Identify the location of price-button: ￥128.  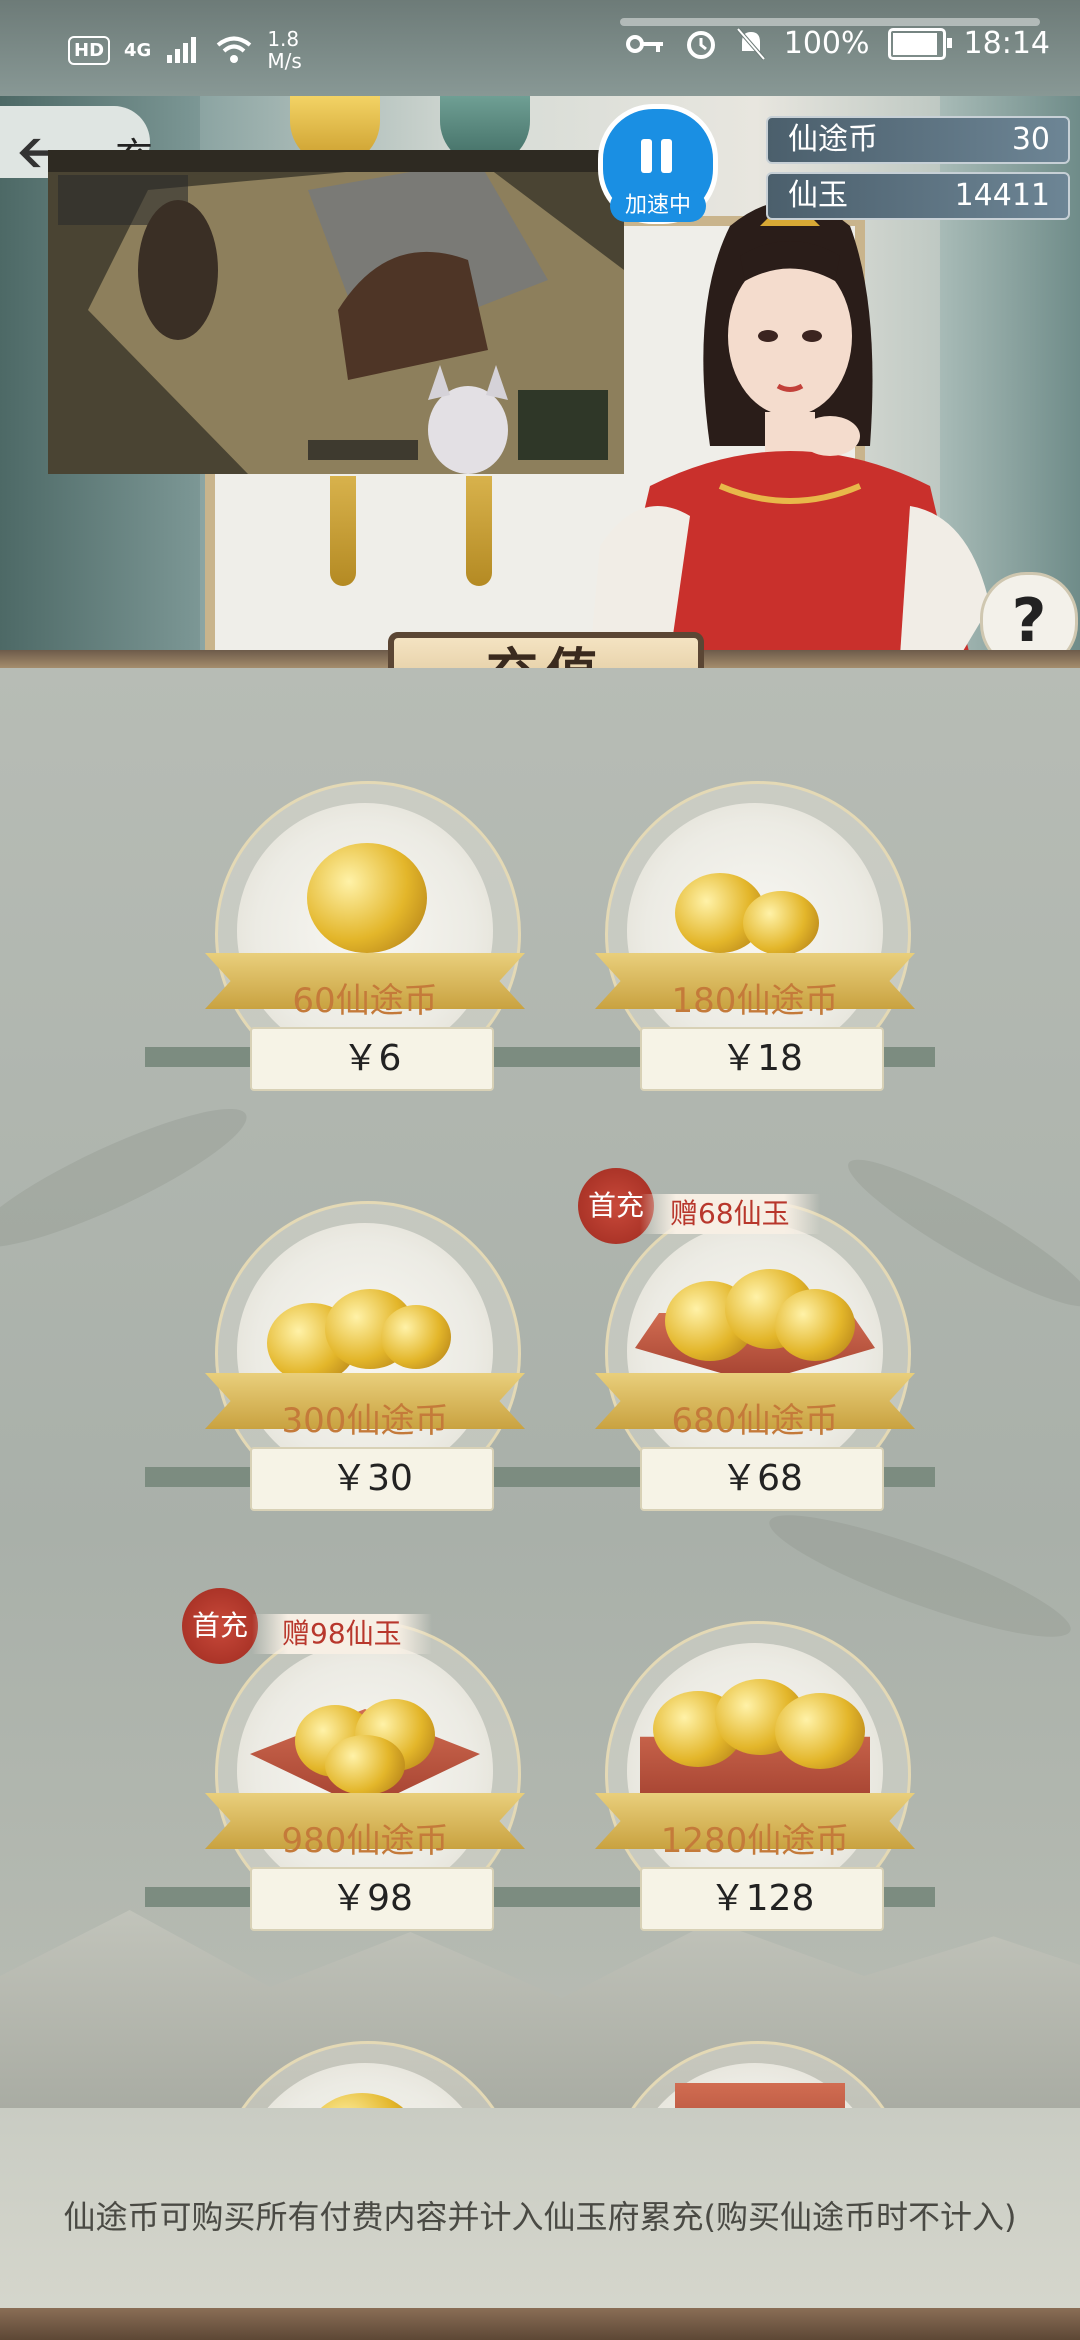
(762, 1899).